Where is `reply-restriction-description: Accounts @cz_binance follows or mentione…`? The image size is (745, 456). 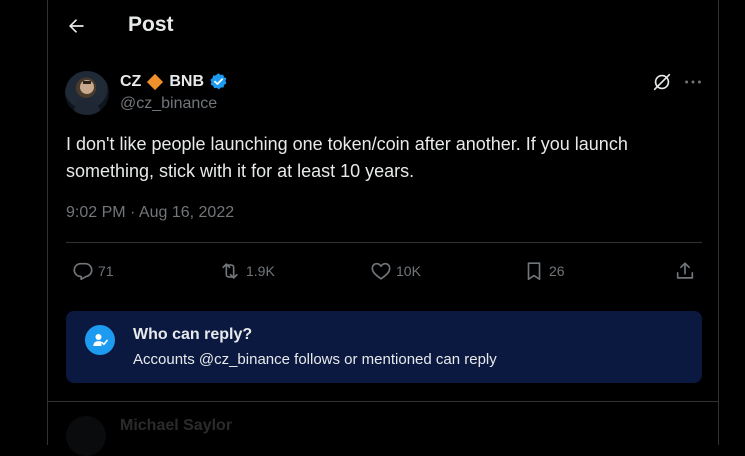 reply-restriction-description: Accounts @cz_binance follows or mentione… is located at coordinates (315, 359).